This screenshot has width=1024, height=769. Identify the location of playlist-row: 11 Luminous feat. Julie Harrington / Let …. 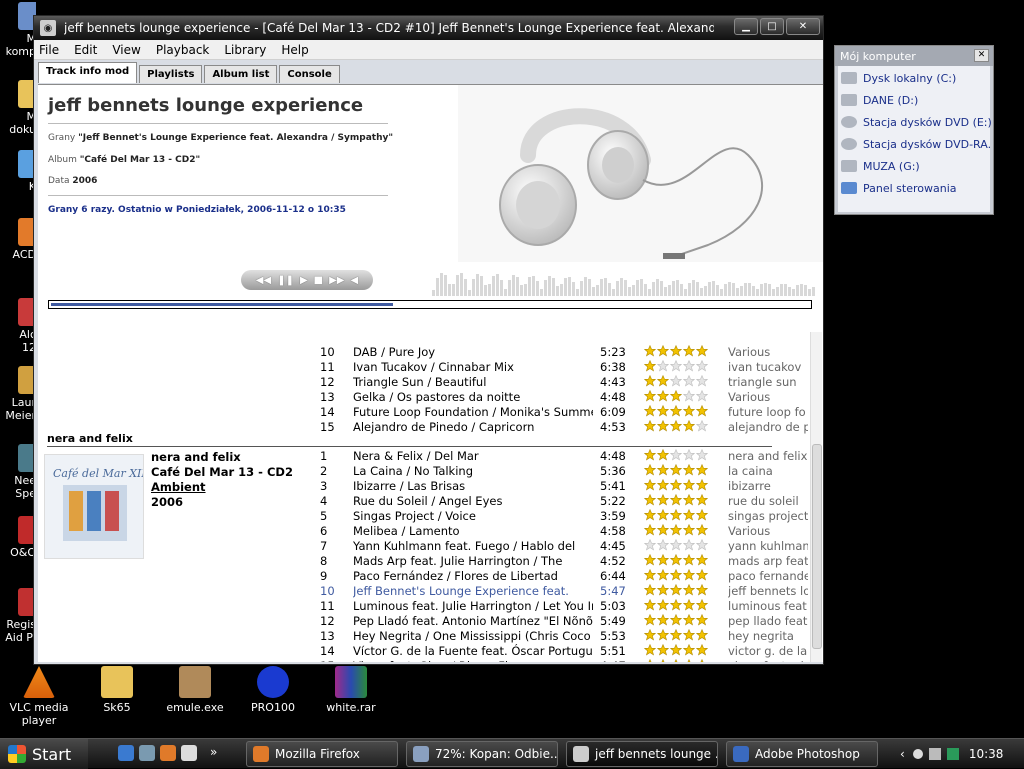
(423, 606).